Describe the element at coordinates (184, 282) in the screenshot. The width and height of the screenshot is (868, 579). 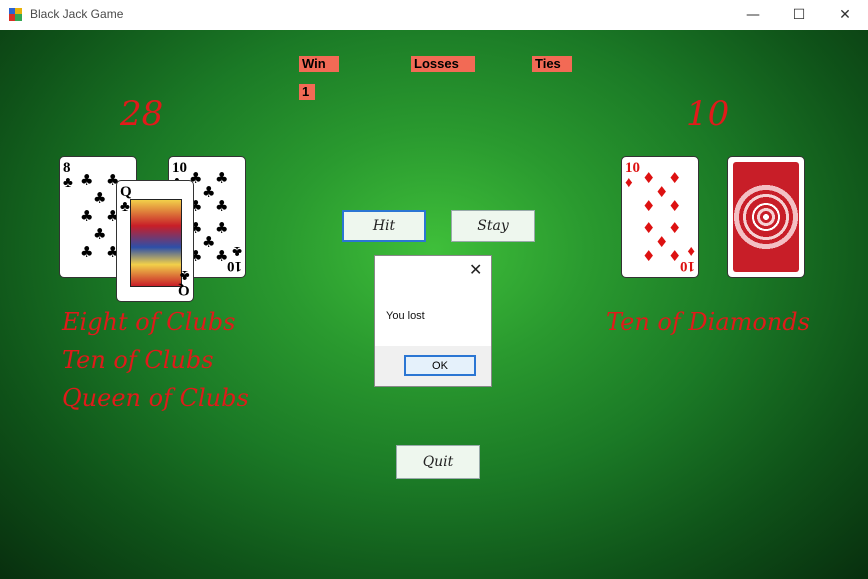
I see `card-rank: Q ♣` at that location.